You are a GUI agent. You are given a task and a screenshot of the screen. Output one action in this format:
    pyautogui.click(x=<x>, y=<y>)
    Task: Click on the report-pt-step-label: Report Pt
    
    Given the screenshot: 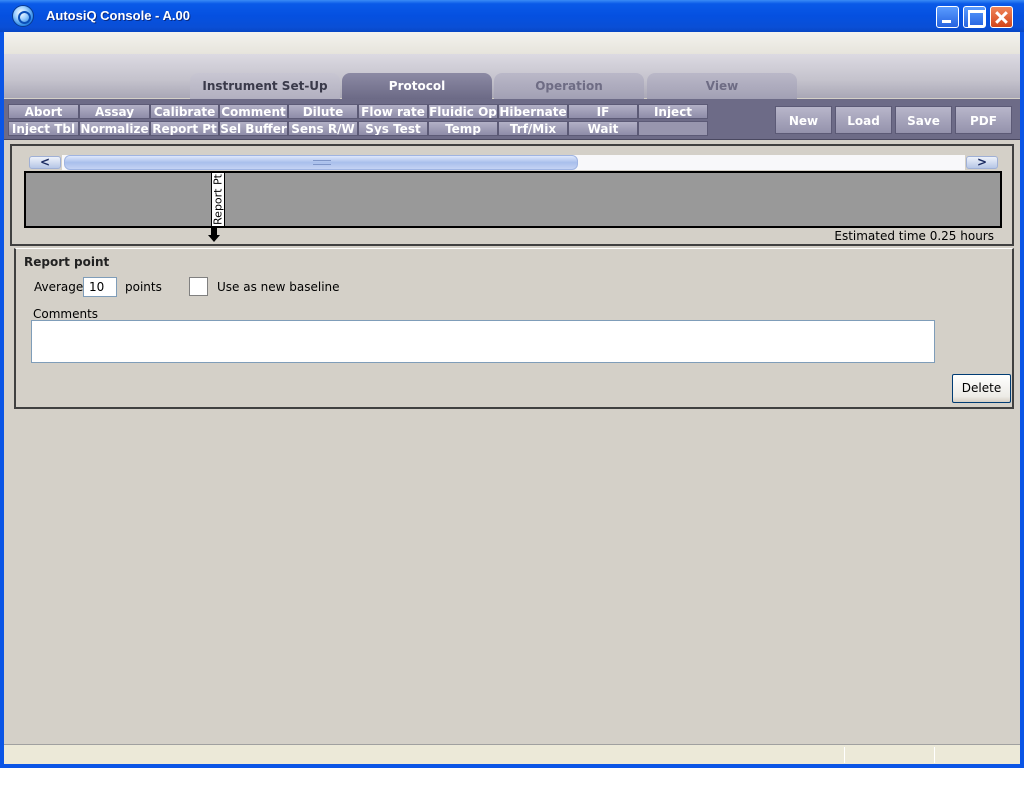 What is the action you would take?
    pyautogui.click(x=218, y=199)
    